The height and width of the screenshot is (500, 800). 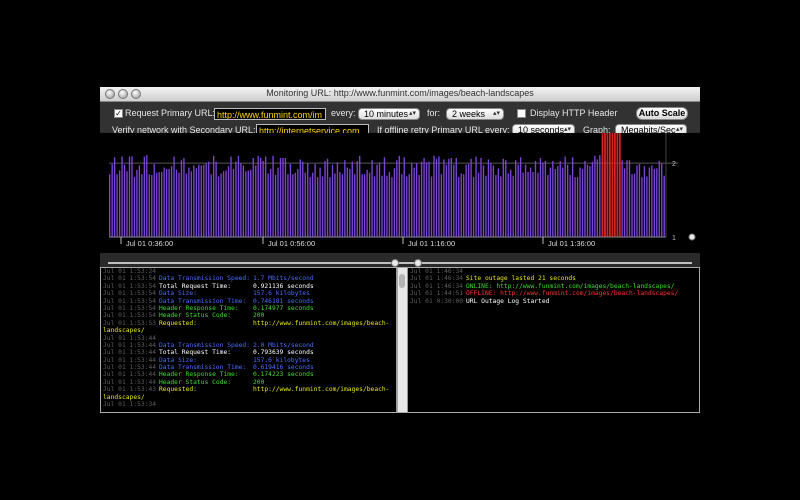 I want to click on y-tick-label: 2, so click(x=674, y=164).